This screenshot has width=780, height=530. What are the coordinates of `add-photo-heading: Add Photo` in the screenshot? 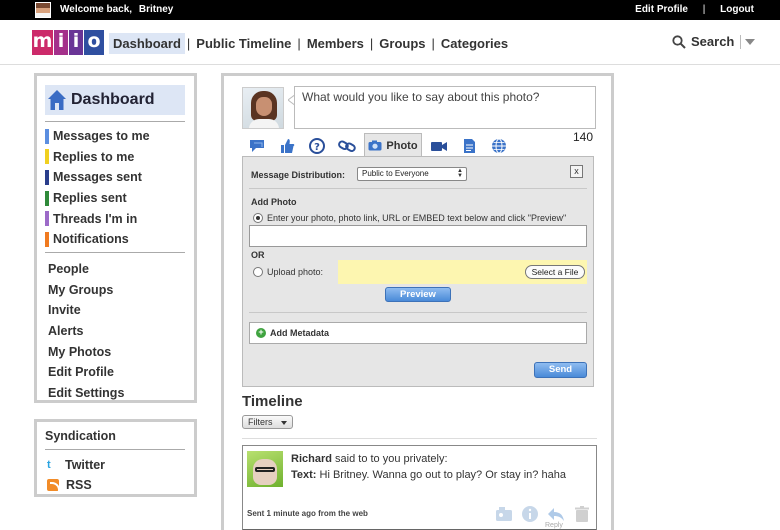 It's located at (274, 202).